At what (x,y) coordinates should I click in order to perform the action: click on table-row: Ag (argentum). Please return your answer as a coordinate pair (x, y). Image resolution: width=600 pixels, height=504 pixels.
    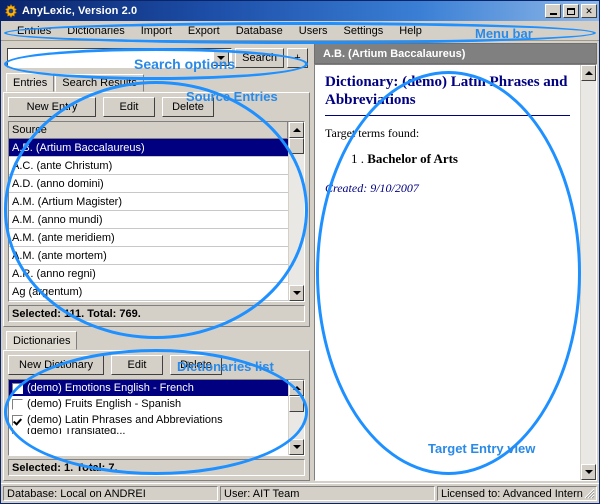
    Looking at the image, I should click on (148, 292).